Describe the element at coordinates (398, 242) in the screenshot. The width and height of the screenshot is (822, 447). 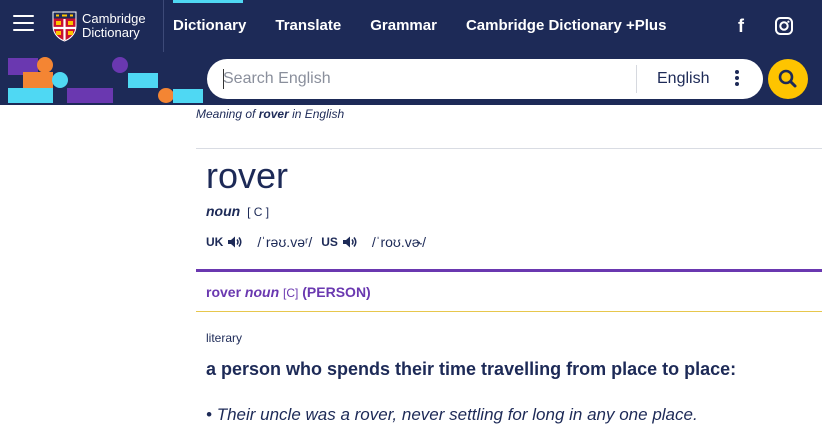
I see `us-ipa: /ˈroʊ.vɚ/` at that location.